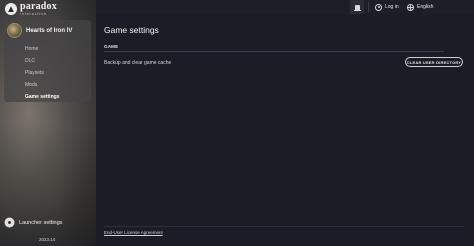 The height and width of the screenshot is (246, 474). I want to click on game-thumbnail-icon, so click(14, 30).